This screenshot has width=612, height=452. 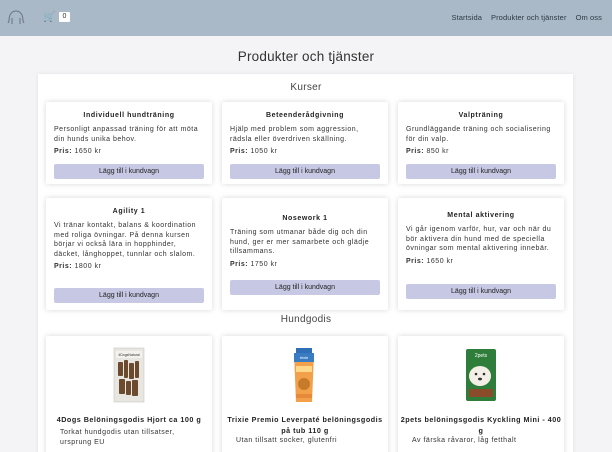 What do you see at coordinates (49, 17) in the screenshot?
I see `cart-icon: 🛒` at bounding box center [49, 17].